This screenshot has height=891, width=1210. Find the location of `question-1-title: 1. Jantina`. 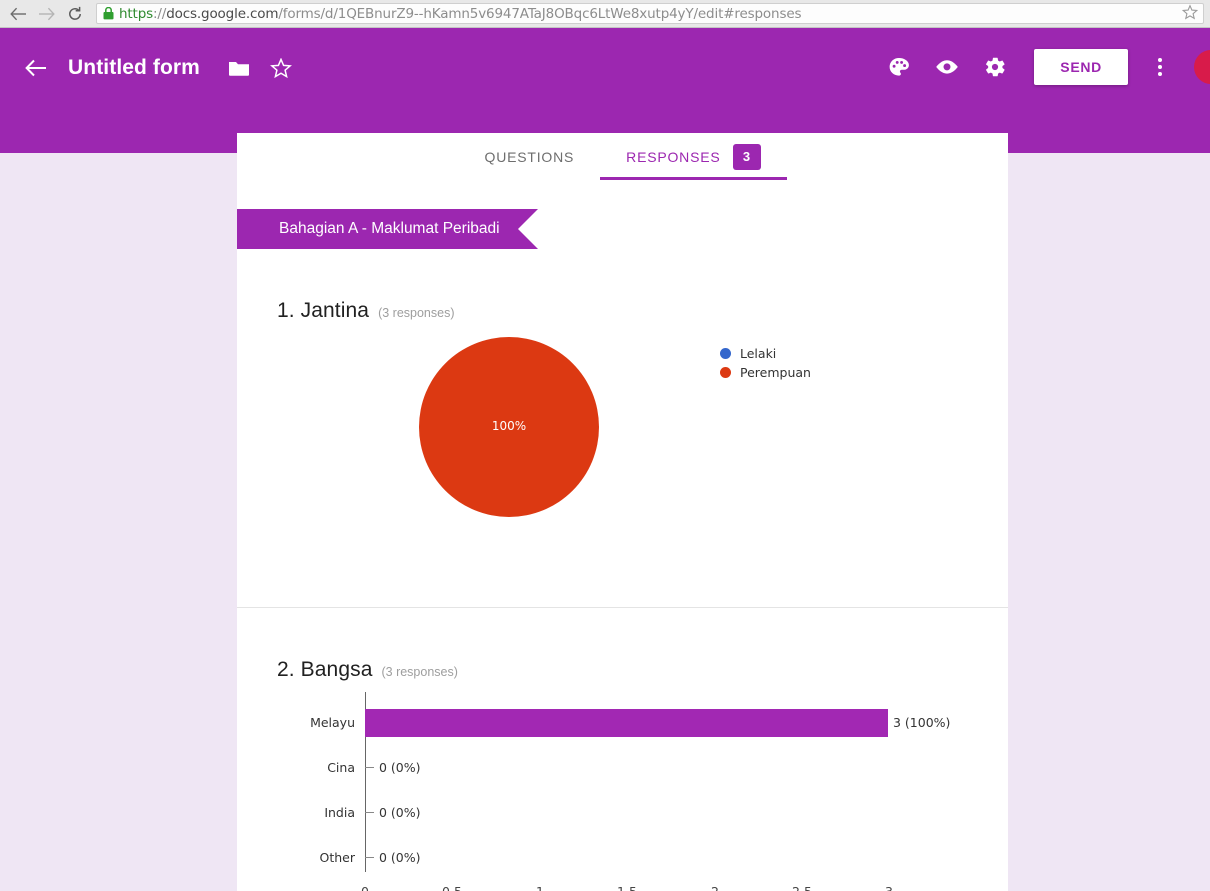

question-1-title: 1. Jantina is located at coordinates (323, 310).